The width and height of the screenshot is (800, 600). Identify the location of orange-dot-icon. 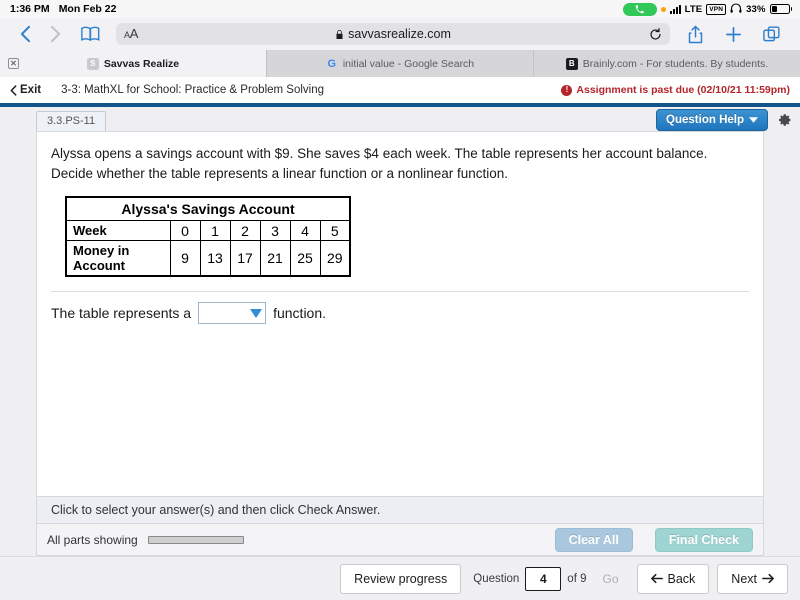
(663, 9).